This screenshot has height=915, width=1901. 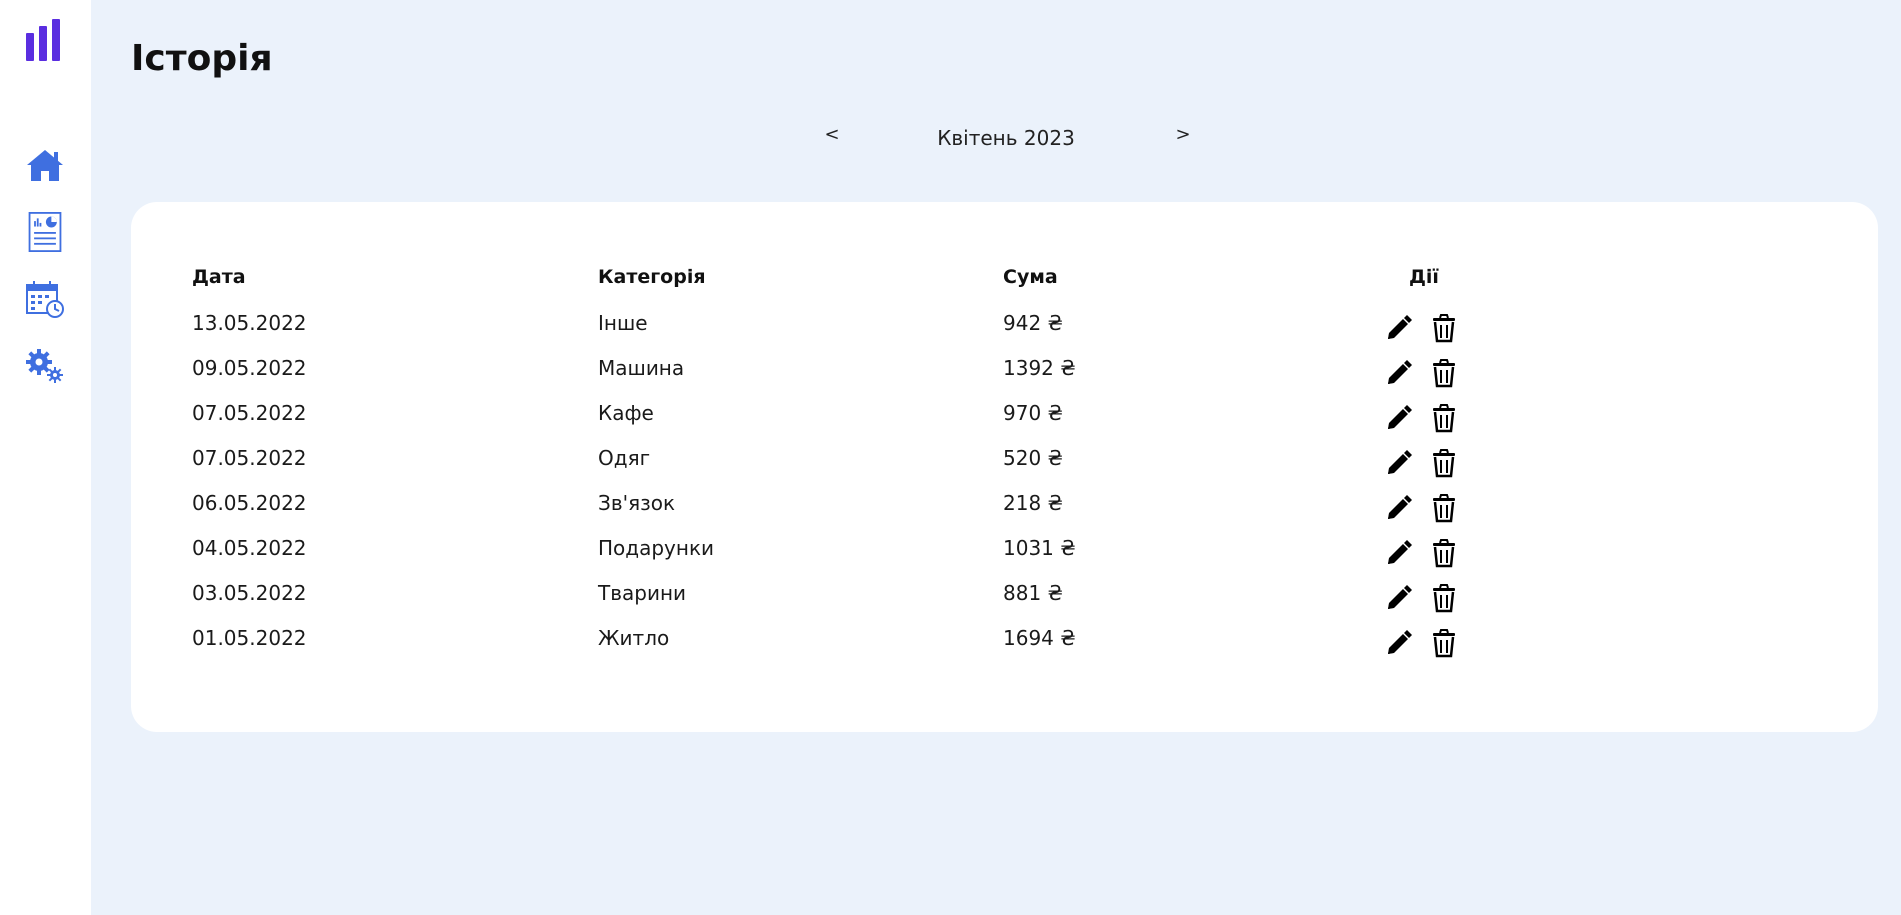 I want to click on row-category: Машина, so click(x=641, y=368).